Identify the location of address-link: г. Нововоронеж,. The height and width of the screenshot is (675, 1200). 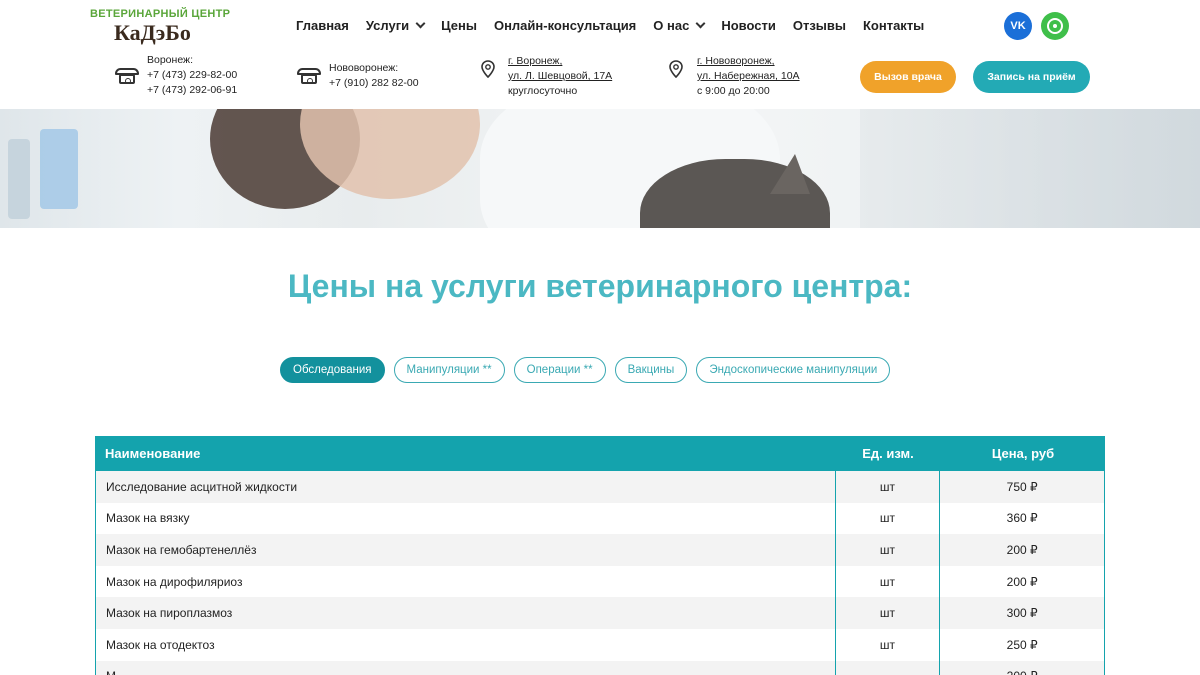
(748, 61).